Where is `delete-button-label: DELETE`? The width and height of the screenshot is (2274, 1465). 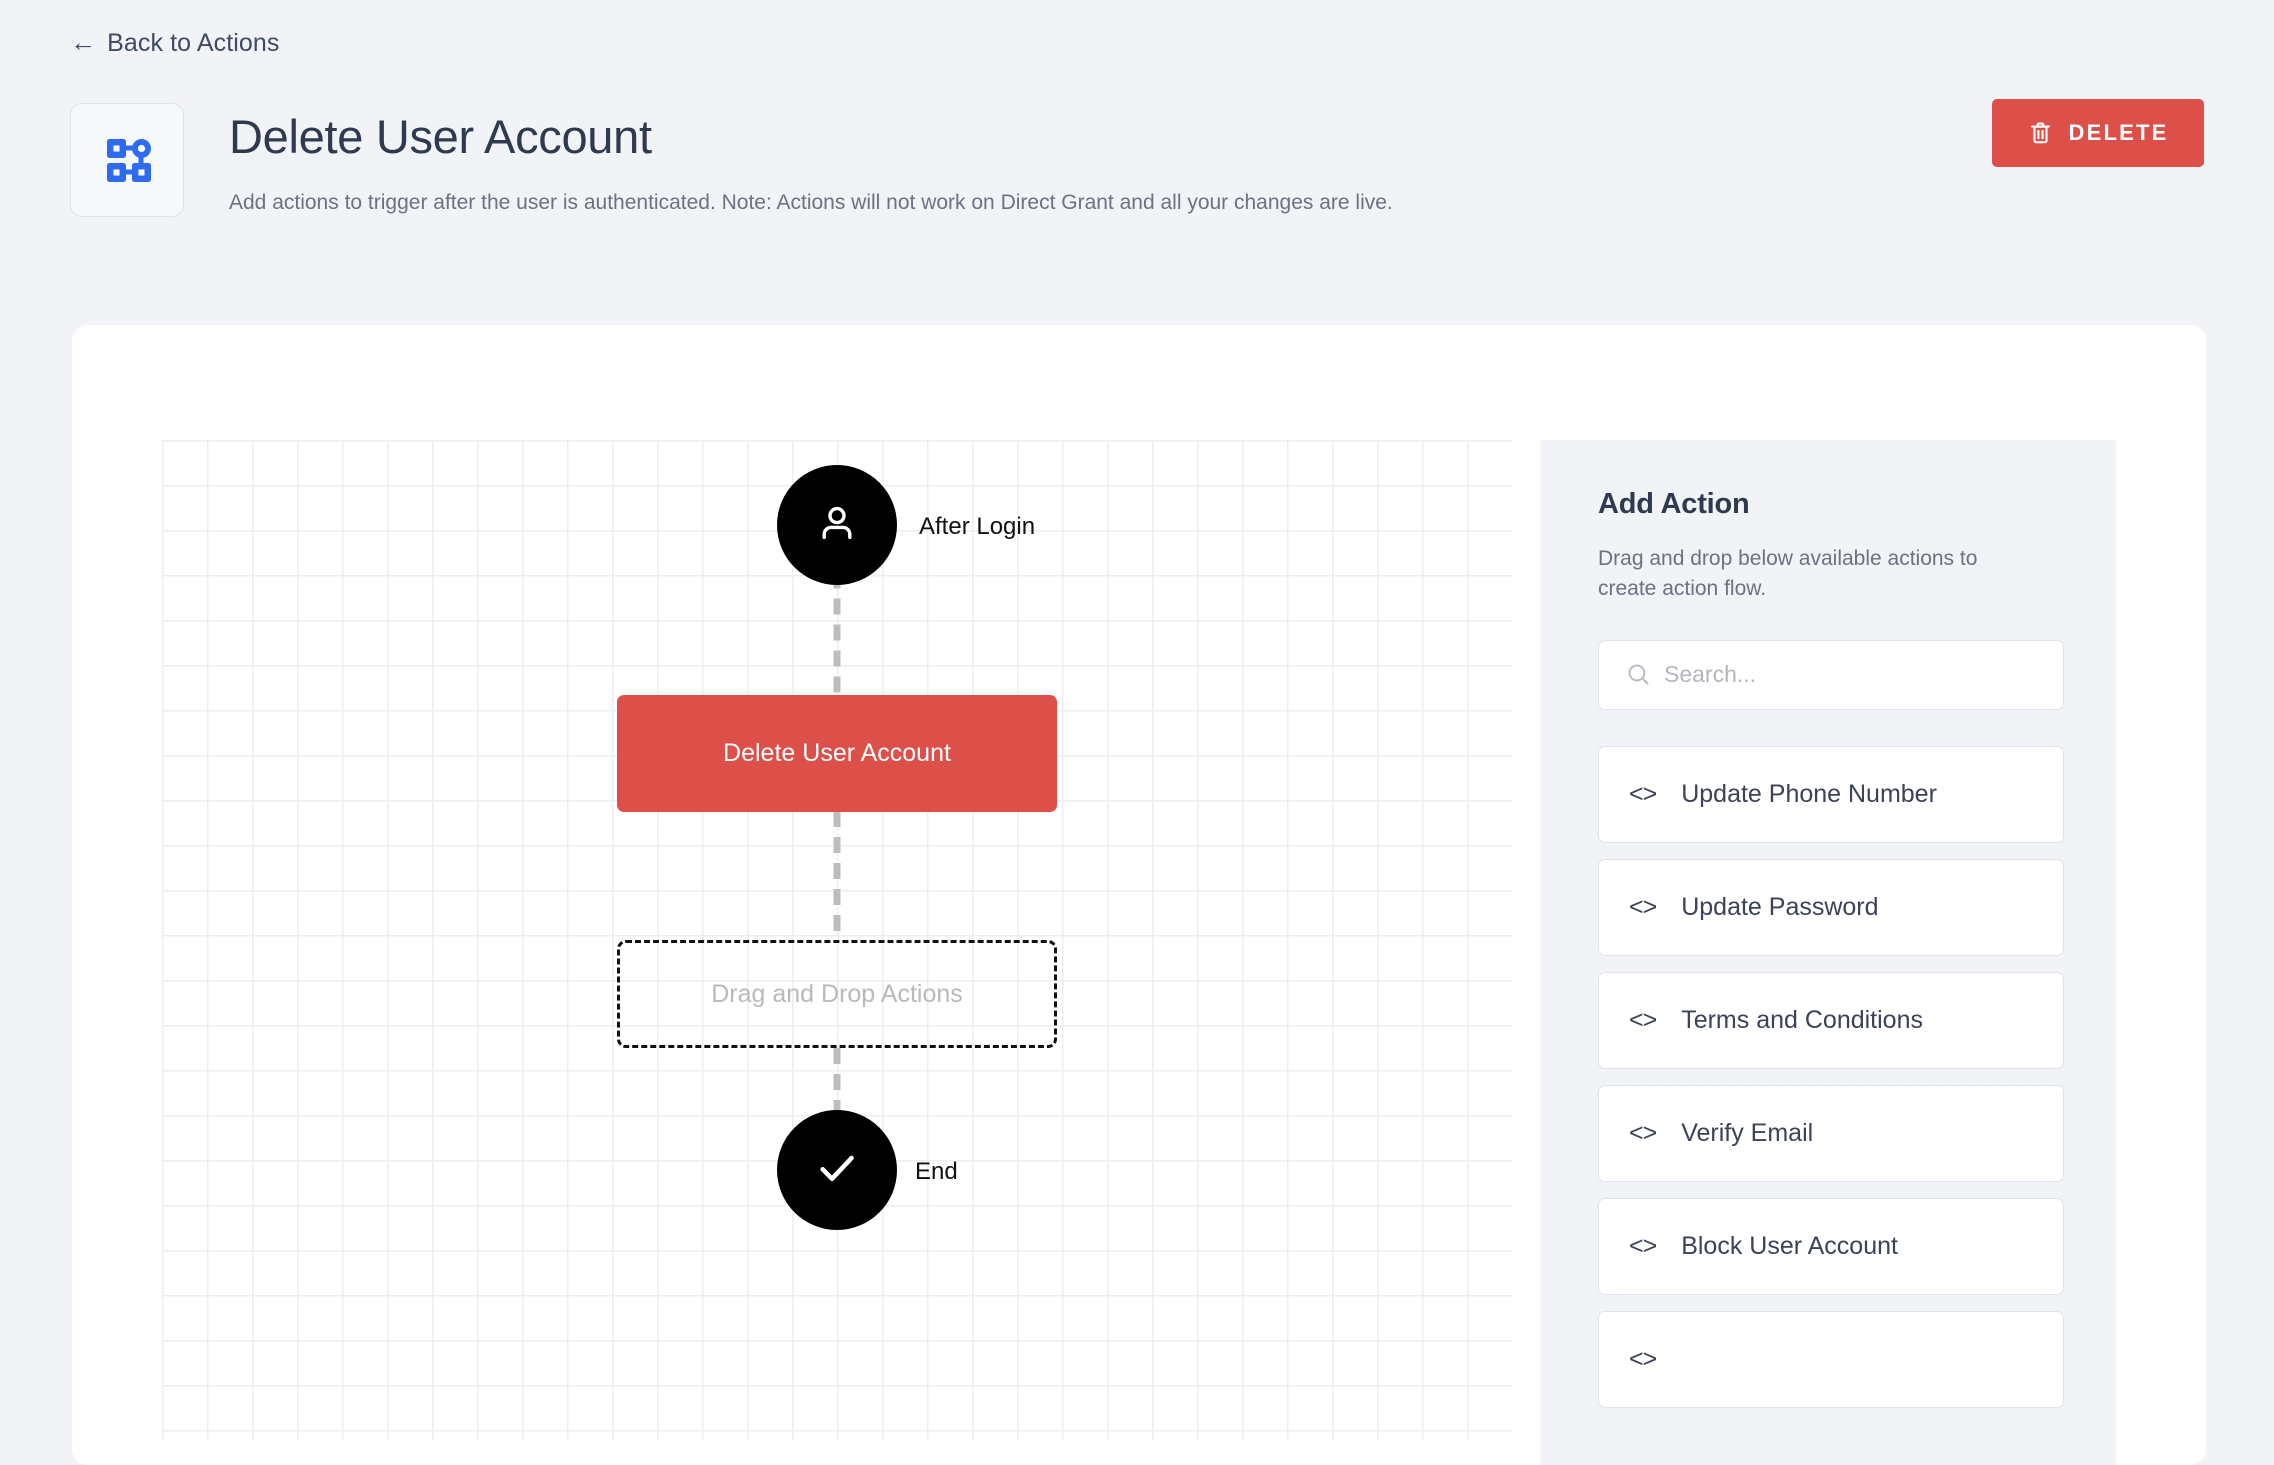
delete-button-label: DELETE is located at coordinates (2118, 132).